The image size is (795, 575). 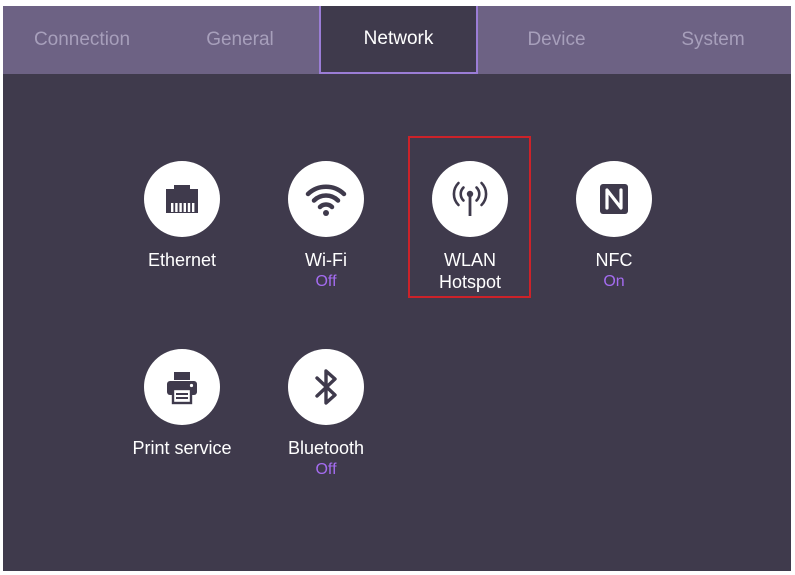 I want to click on network-item-wlan-hotspot: WLAN Hotspot, so click(x=470, y=227).